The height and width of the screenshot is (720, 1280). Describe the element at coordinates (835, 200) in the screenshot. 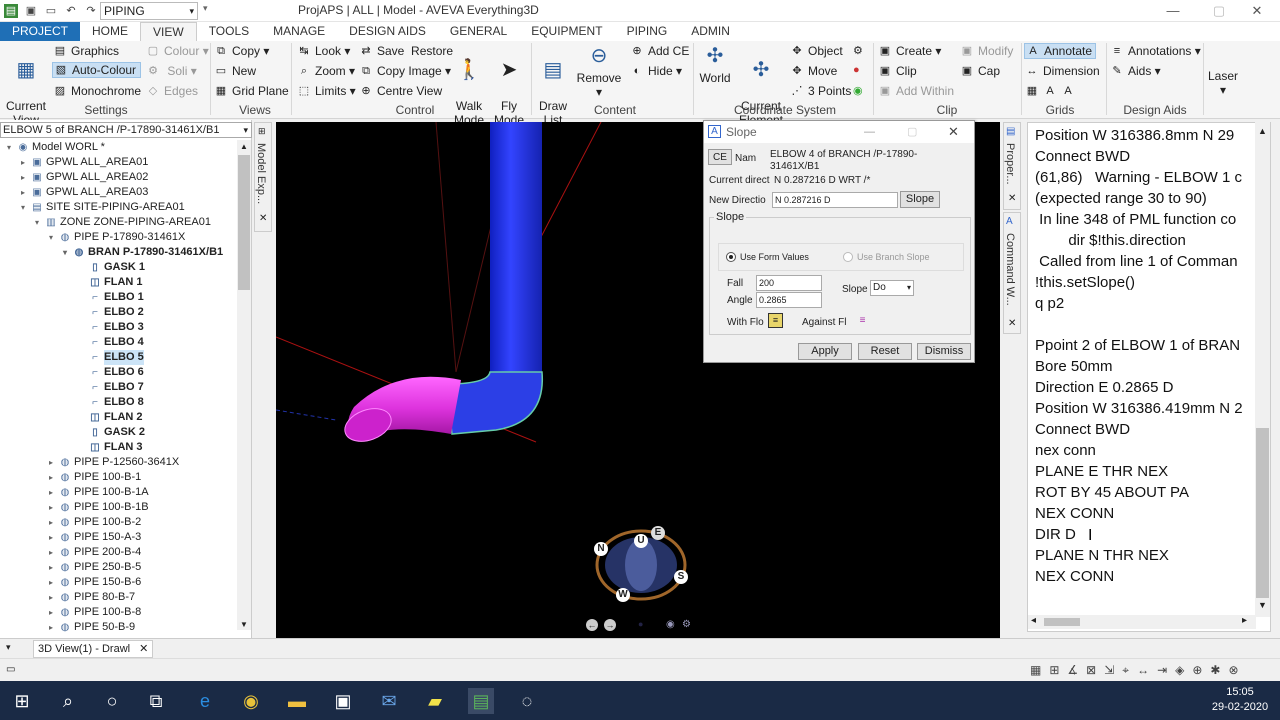

I see `new-direction-input: N 0.287216 D` at that location.